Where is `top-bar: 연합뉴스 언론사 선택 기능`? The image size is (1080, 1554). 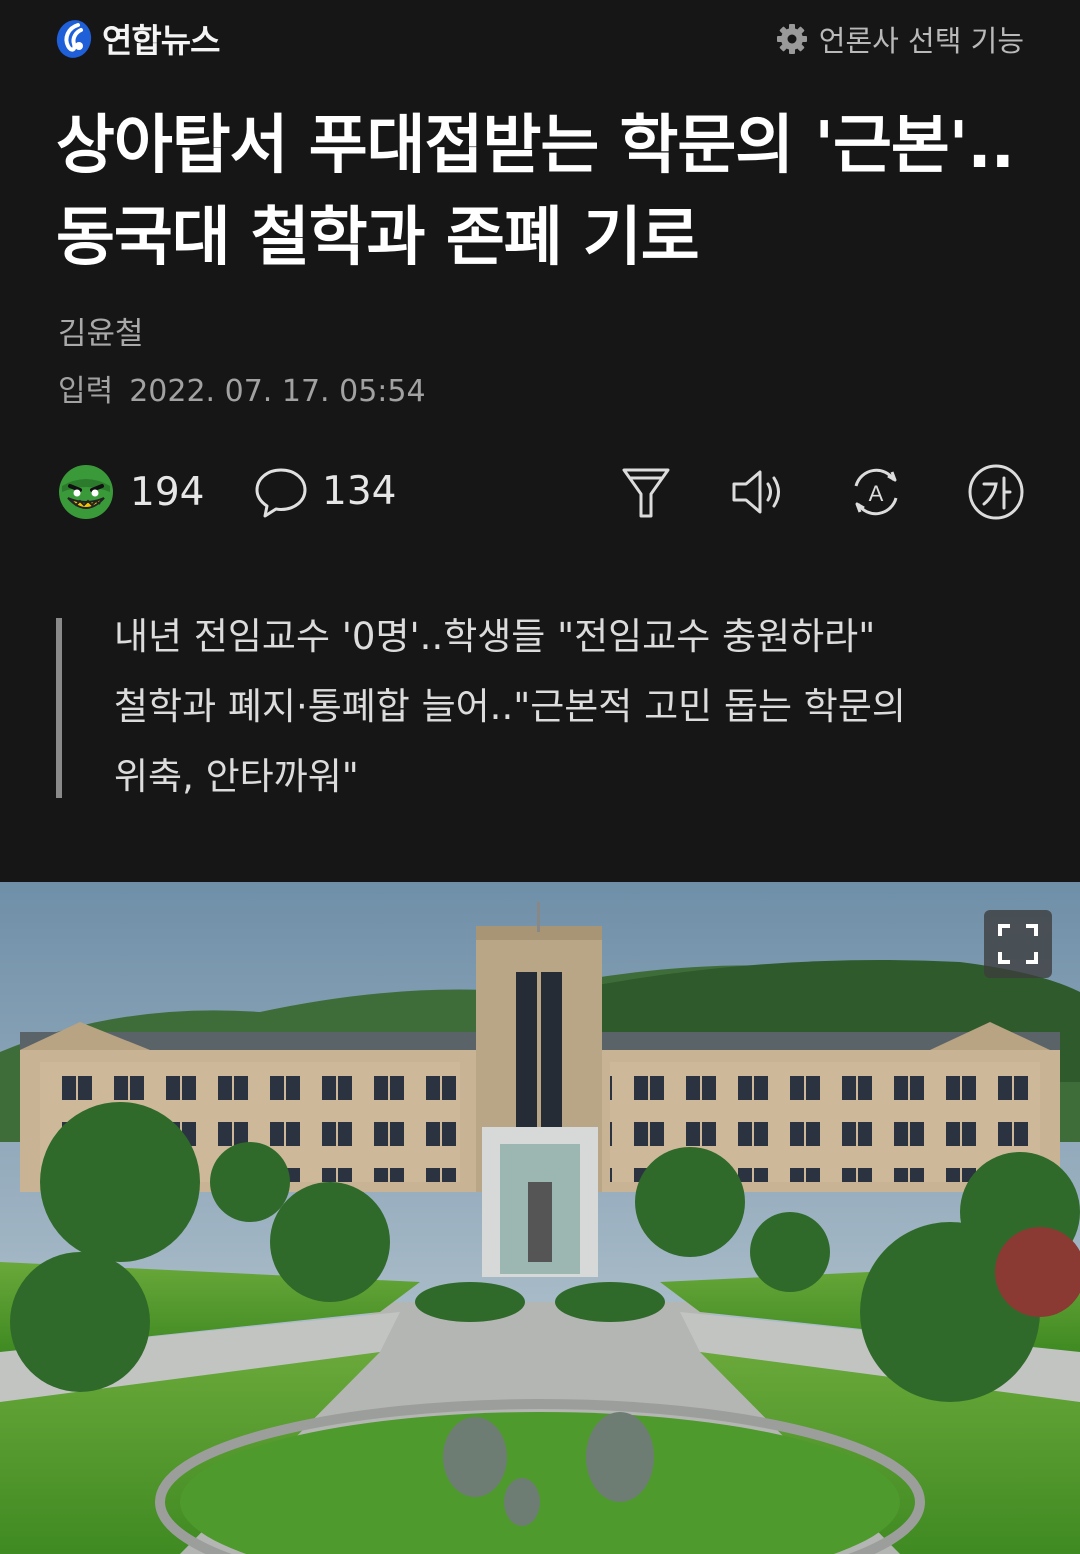
top-bar: 연합뉴스 언론사 선택 기능 is located at coordinates (540, 40).